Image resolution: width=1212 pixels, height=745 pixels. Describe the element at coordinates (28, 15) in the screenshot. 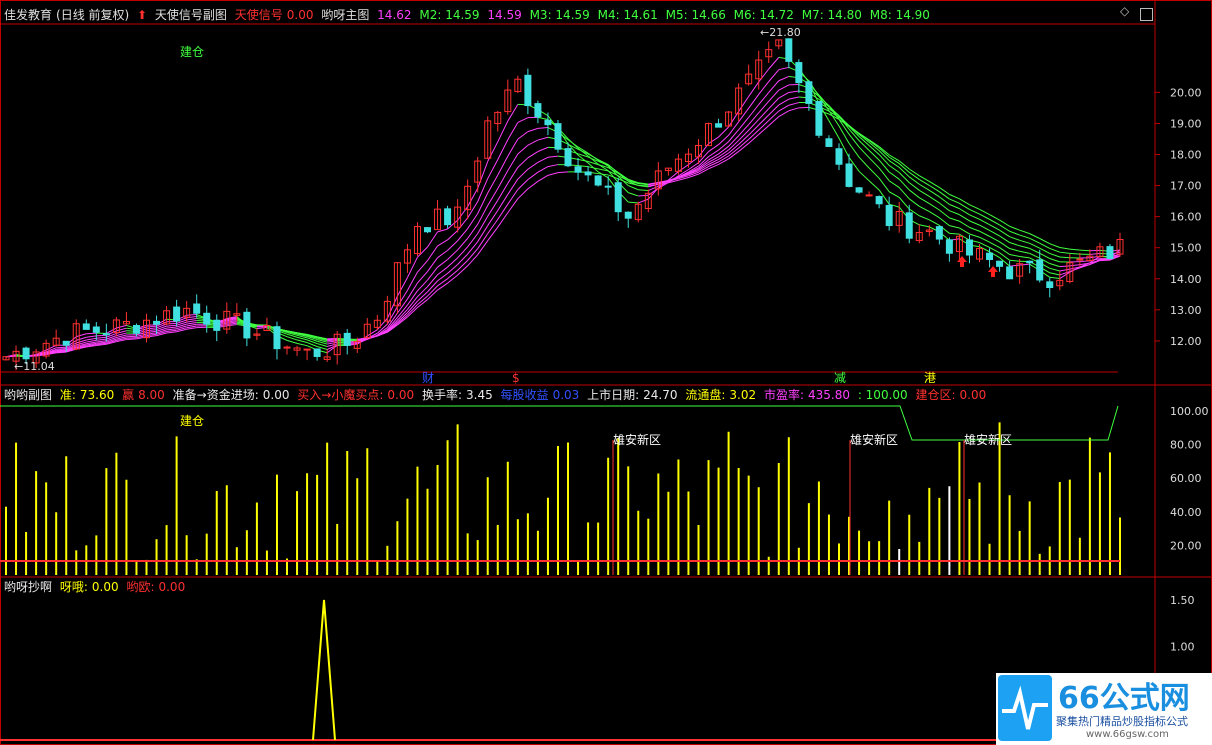

I see `stock-name: 佳发教育` at that location.